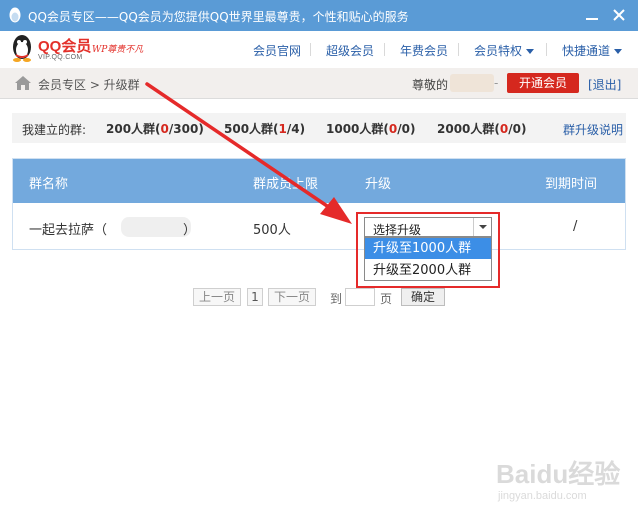 Image resolution: width=638 pixels, height=518 pixels. Describe the element at coordinates (282, 129) in the screenshot. I see `stat-count: 1` at that location.